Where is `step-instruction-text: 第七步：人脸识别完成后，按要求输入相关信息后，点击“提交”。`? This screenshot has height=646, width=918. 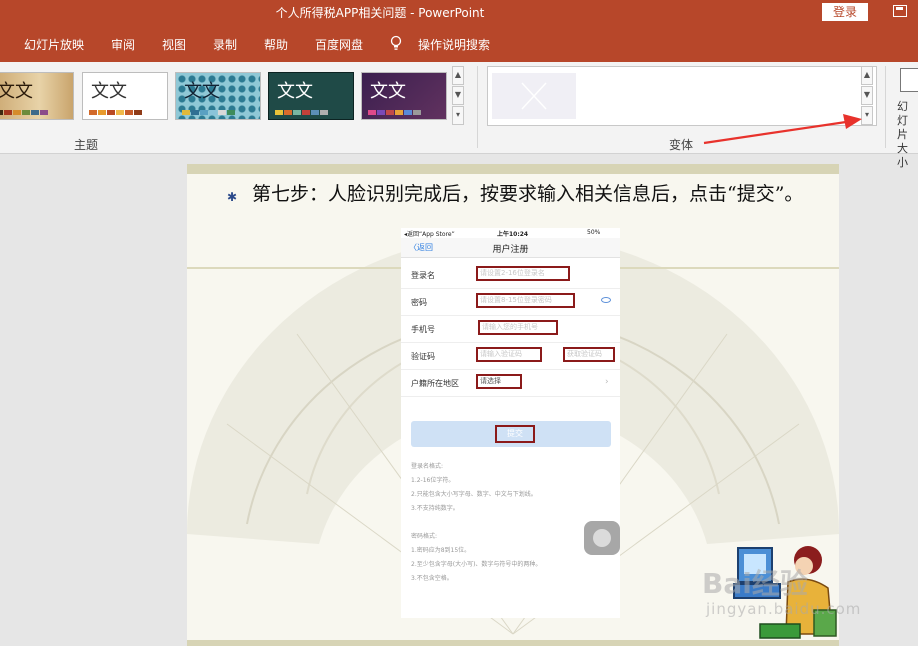
step-instruction-text: 第七步：人脸识别完成后，按要求输入相关信息后，点击“提交”。 is located at coordinates (532, 194).